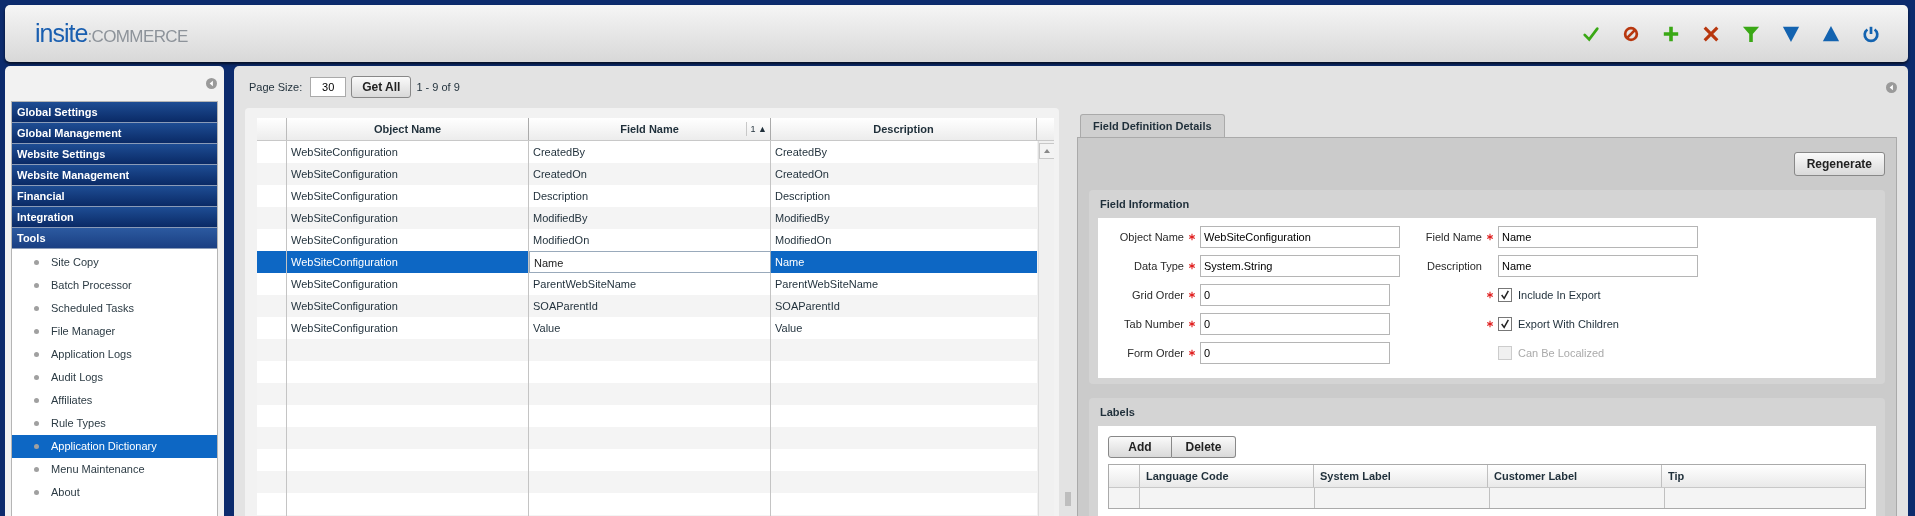  What do you see at coordinates (114, 400) in the screenshot?
I see `menu-item: Affiliates` at bounding box center [114, 400].